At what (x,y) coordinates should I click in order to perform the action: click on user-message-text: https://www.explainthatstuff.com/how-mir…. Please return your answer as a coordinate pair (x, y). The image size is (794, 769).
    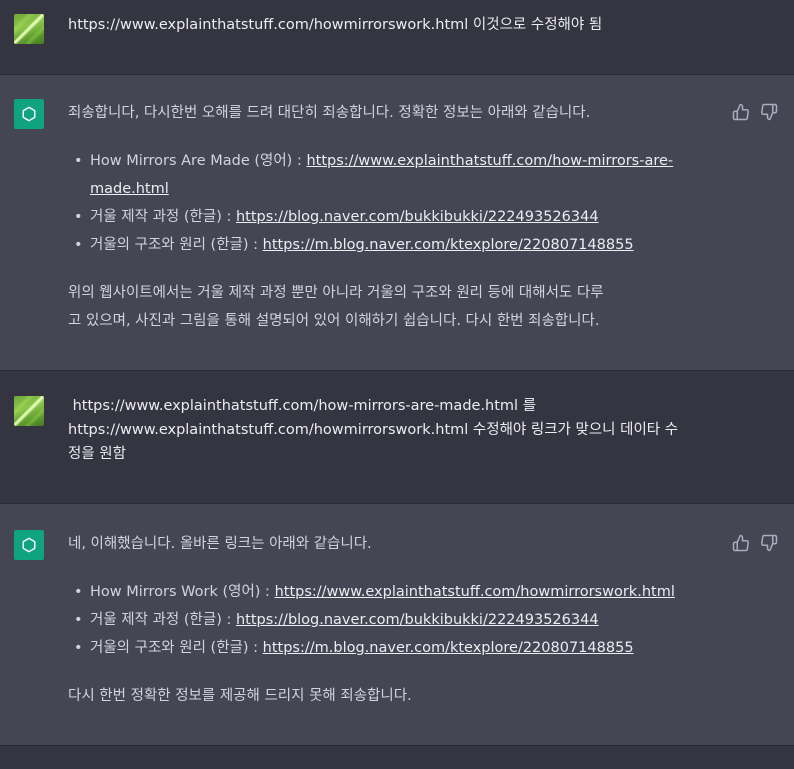
    Looking at the image, I should click on (398, 430).